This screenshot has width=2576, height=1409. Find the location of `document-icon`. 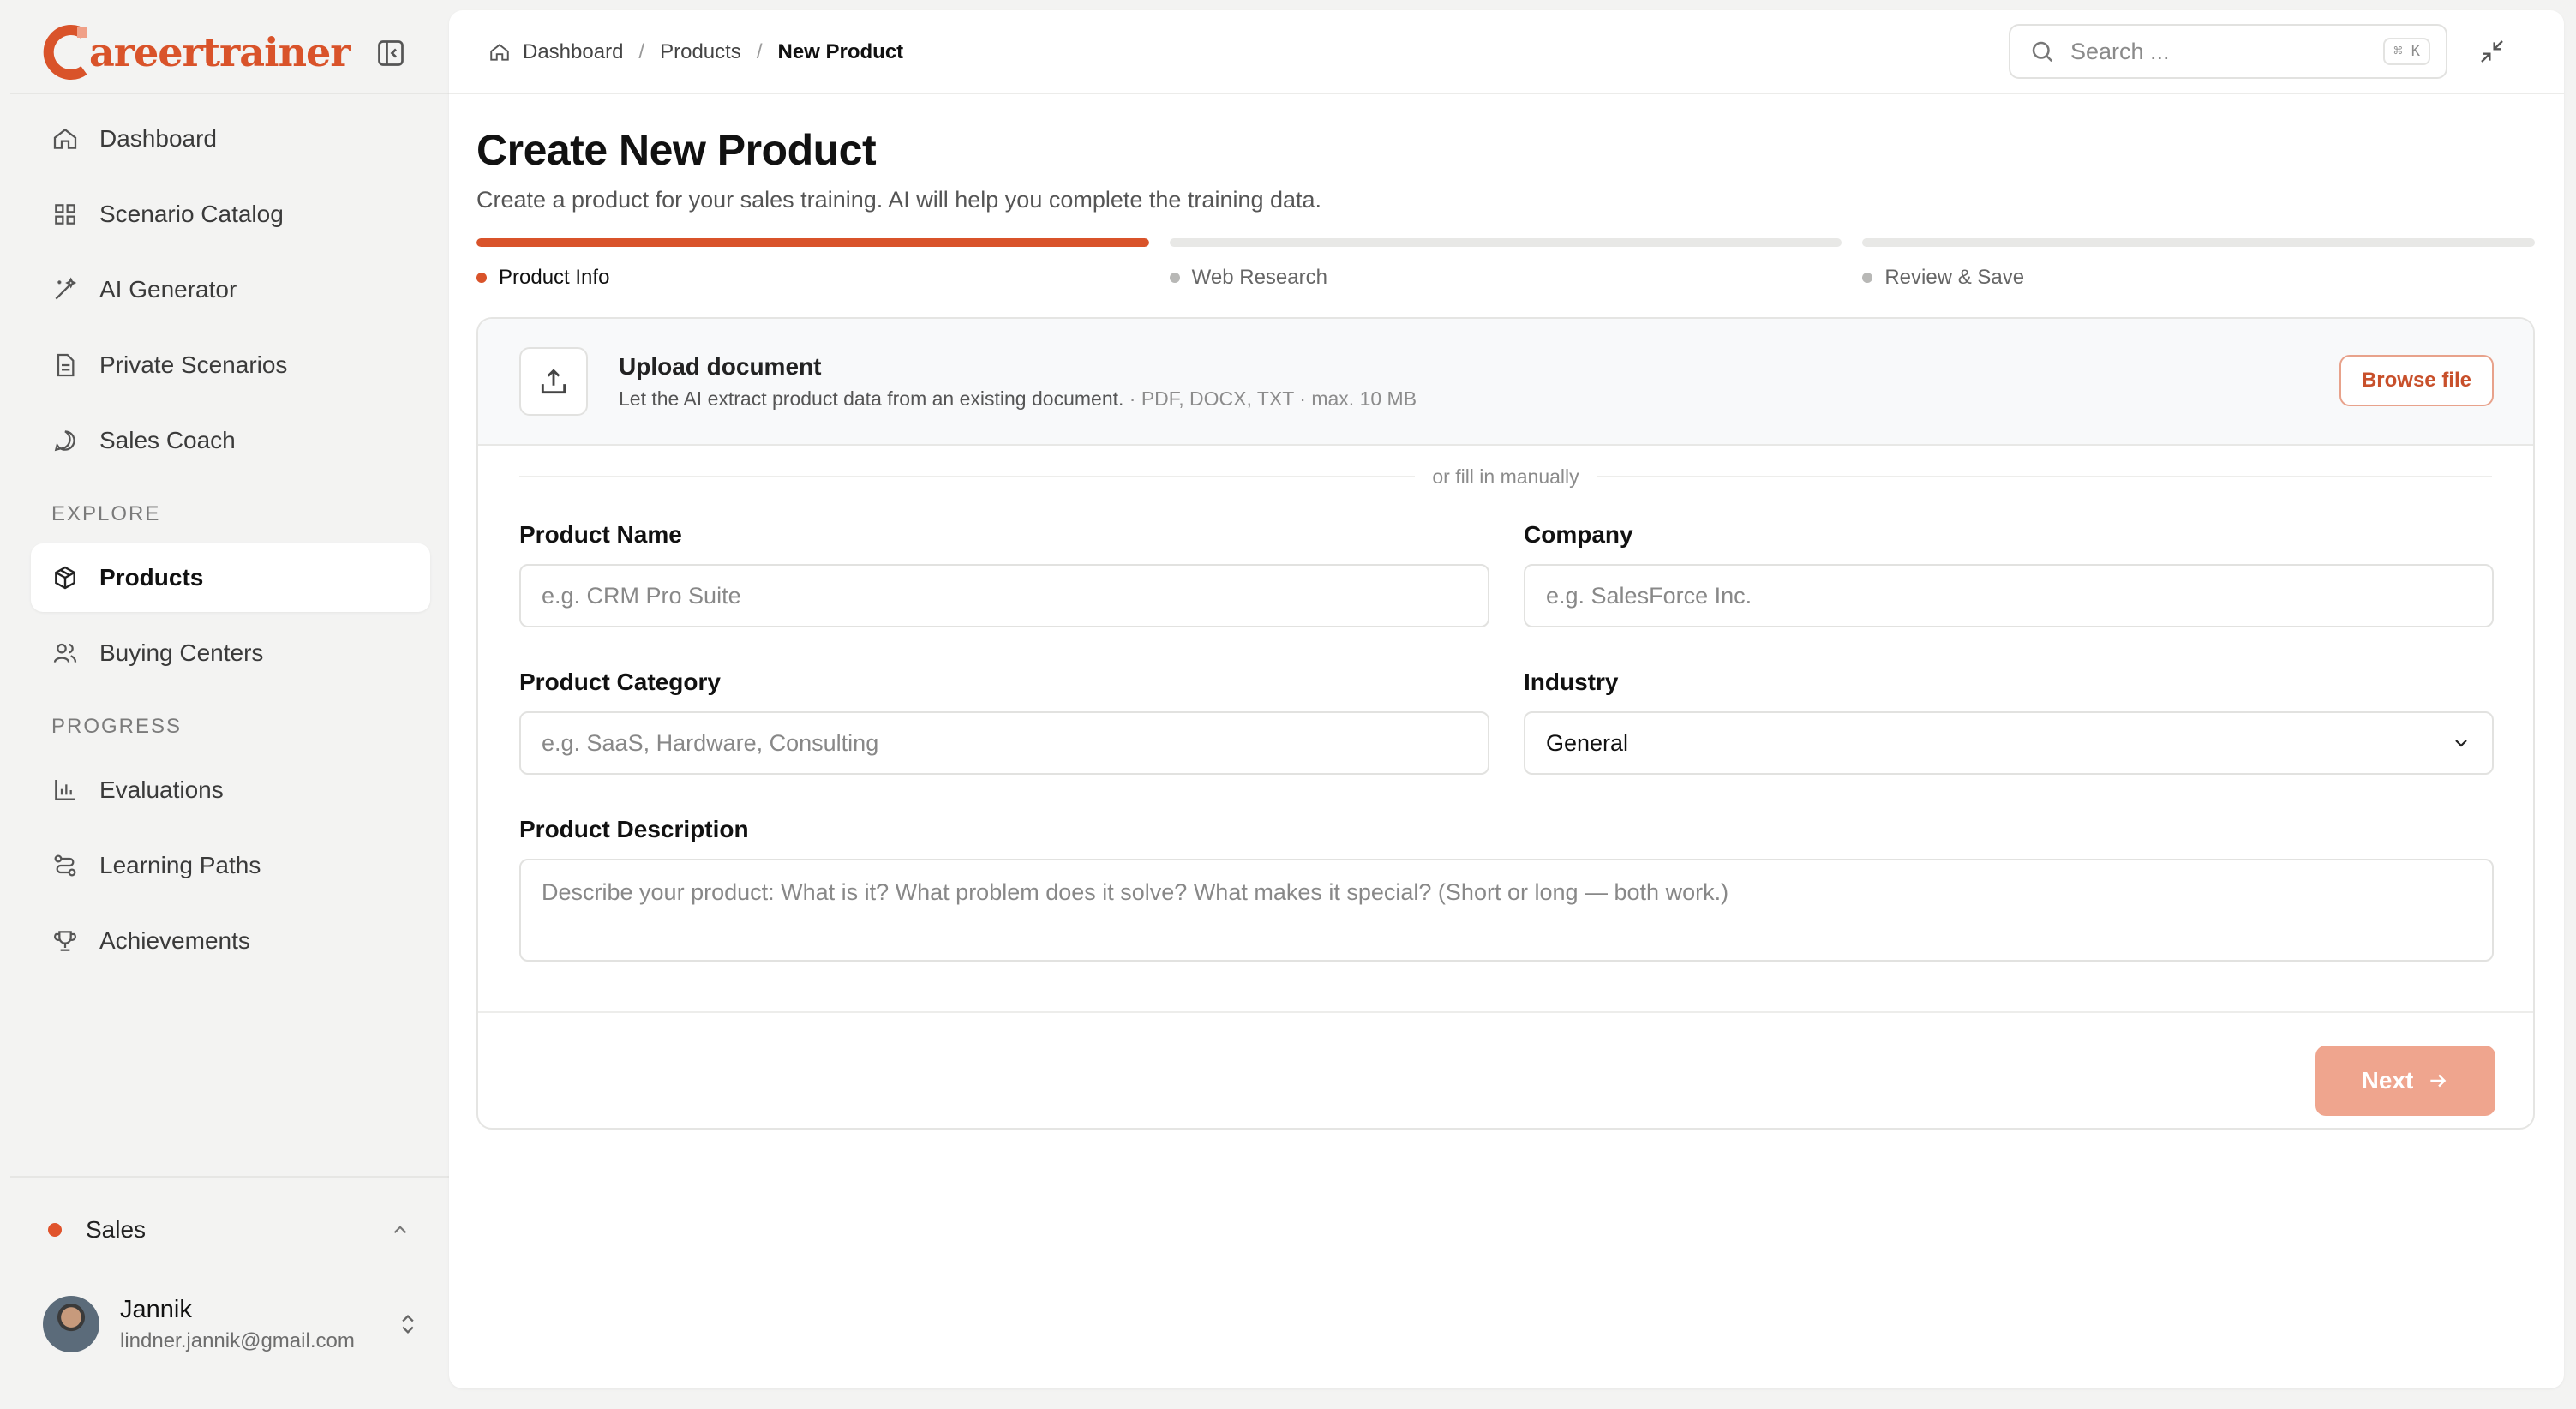

document-icon is located at coordinates (65, 365).